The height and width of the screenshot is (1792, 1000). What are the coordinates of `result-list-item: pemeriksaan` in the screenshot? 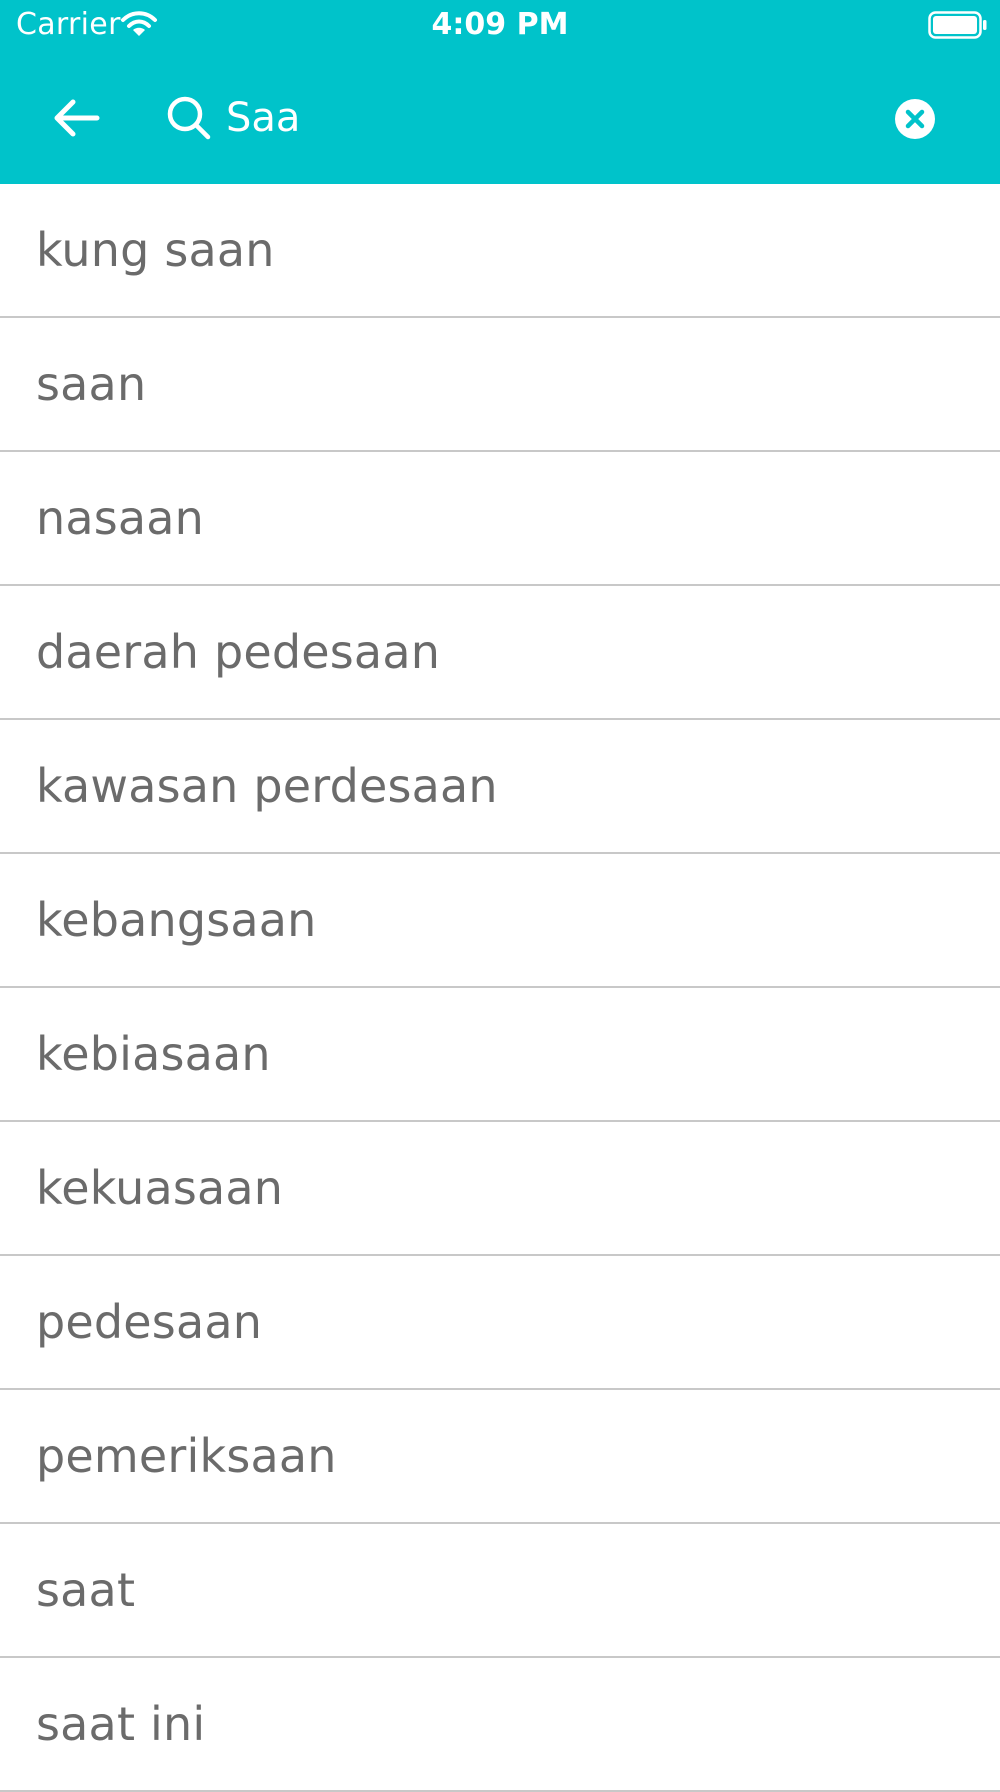 It's located at (500, 1457).